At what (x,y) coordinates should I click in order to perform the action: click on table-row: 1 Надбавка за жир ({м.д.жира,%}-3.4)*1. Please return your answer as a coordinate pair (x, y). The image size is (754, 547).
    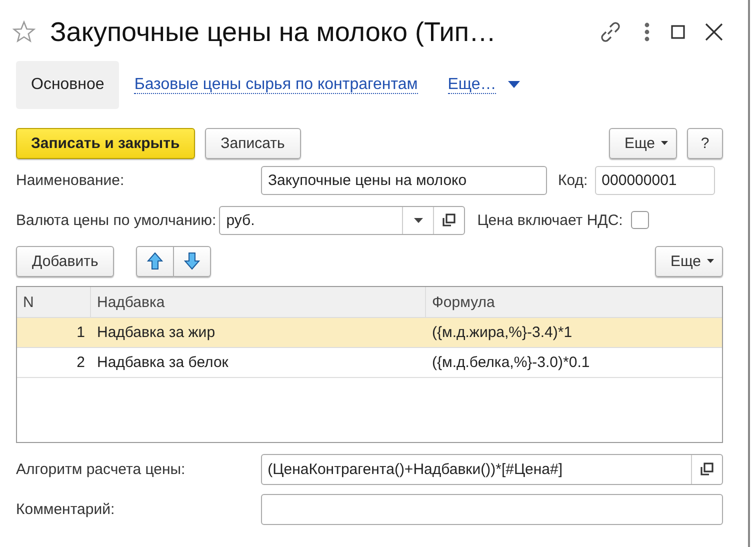
    Looking at the image, I should click on (369, 333).